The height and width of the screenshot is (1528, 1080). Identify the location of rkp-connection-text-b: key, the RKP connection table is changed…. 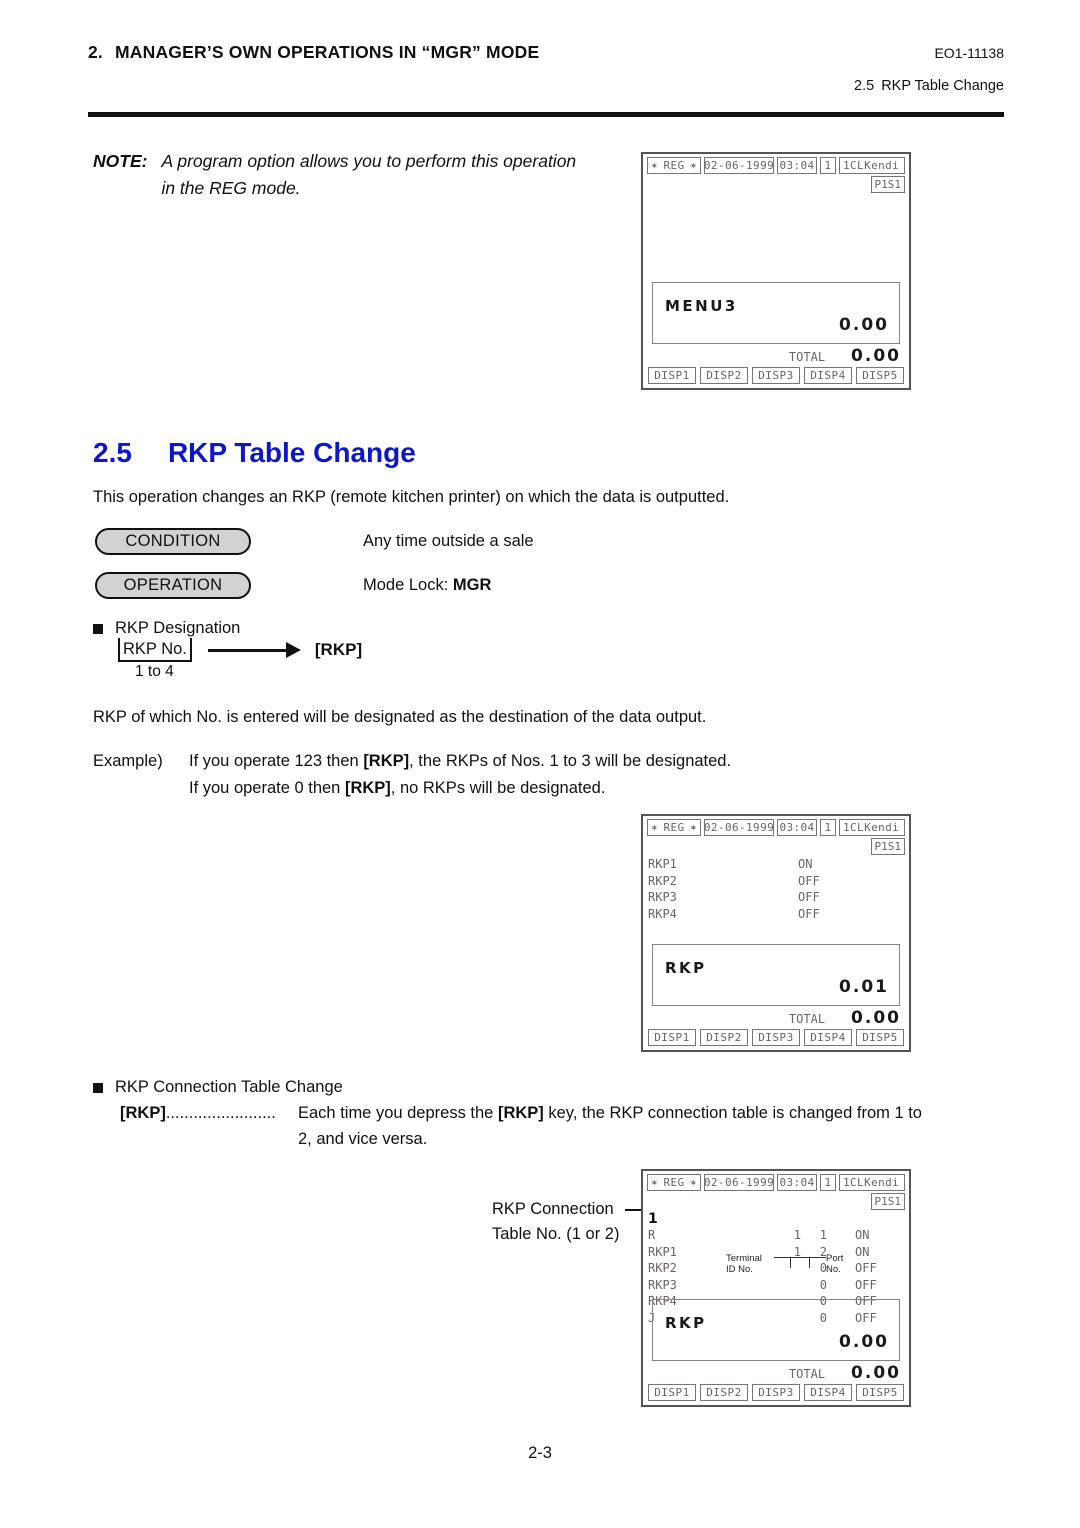
(732, 1113).